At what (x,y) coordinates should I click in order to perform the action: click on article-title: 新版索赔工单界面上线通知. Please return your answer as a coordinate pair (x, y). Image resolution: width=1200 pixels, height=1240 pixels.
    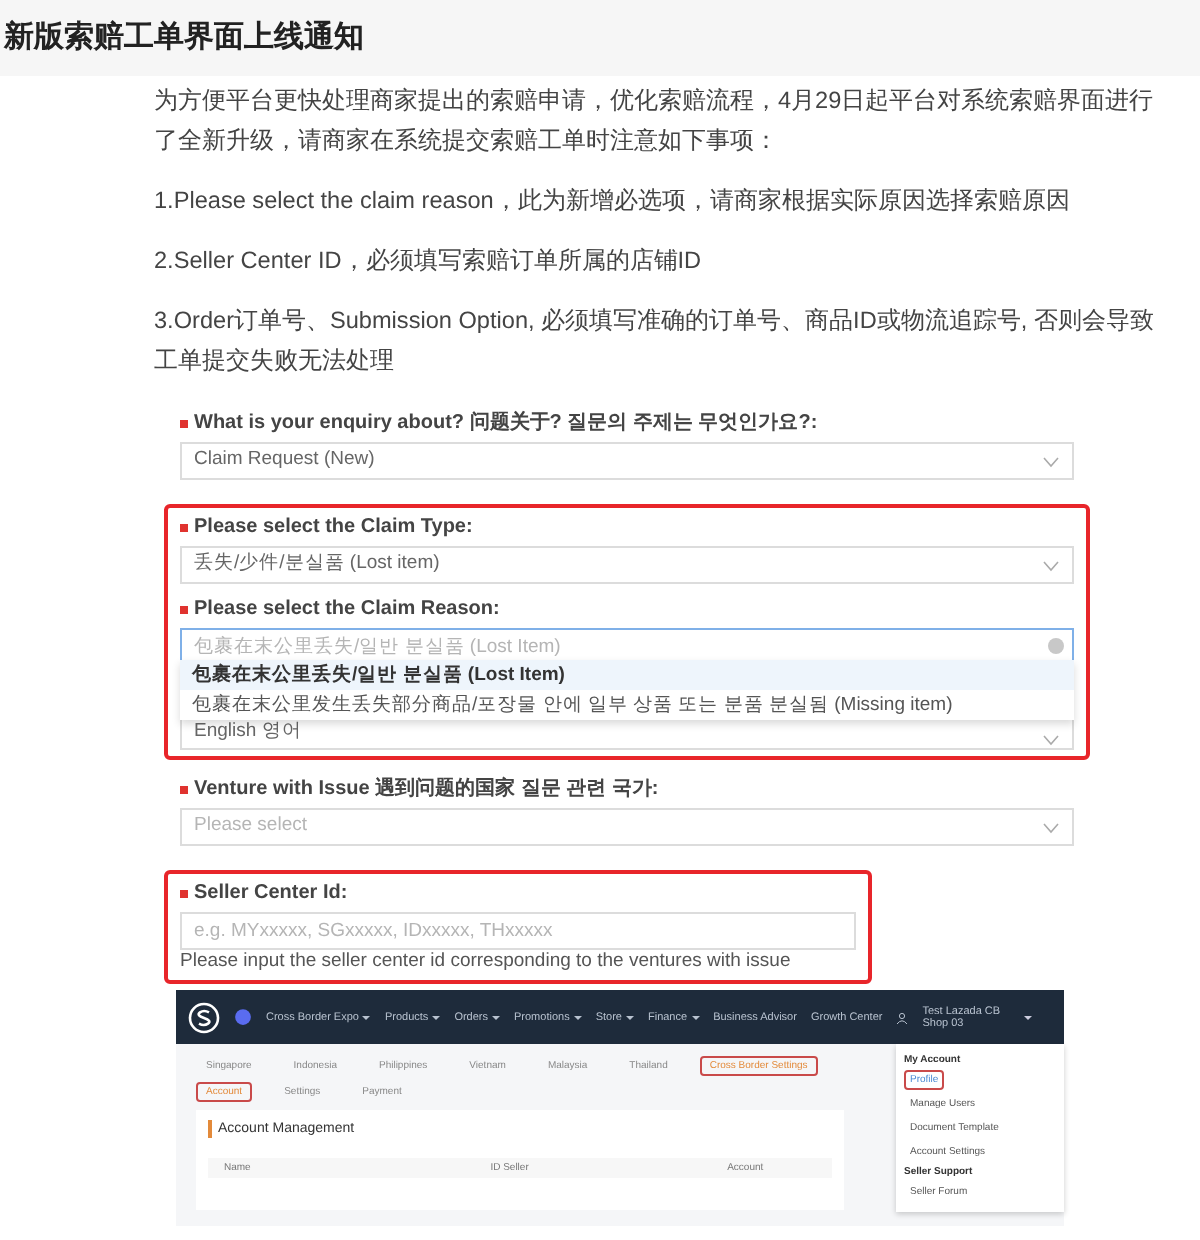
    Looking at the image, I should click on (184, 37).